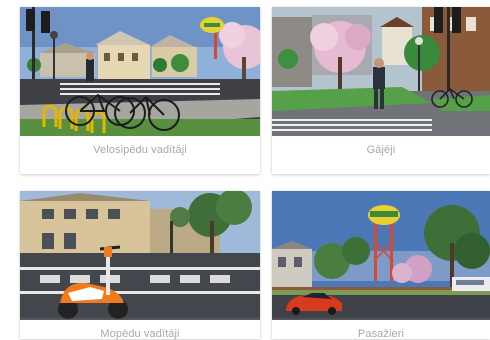 This screenshot has width=490, height=340. I want to click on card-label-moped-riders: Mopēdu vadītāji, so click(140, 334).